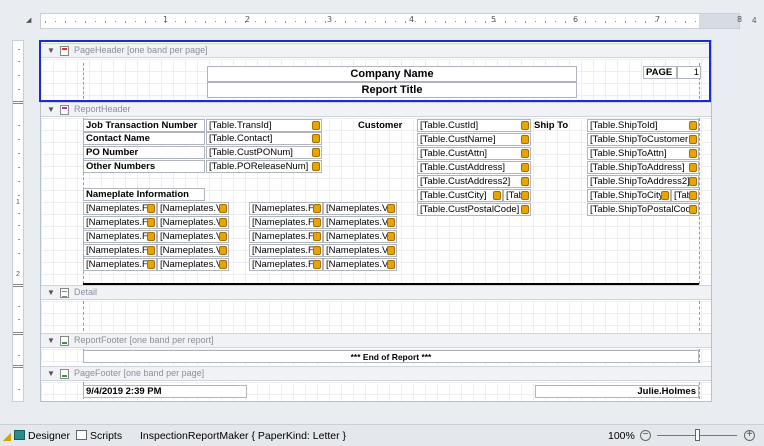  Describe the element at coordinates (643, 167) in the screenshot. I see `ship-to-address-field: [Table.ShipToAddress]` at that location.